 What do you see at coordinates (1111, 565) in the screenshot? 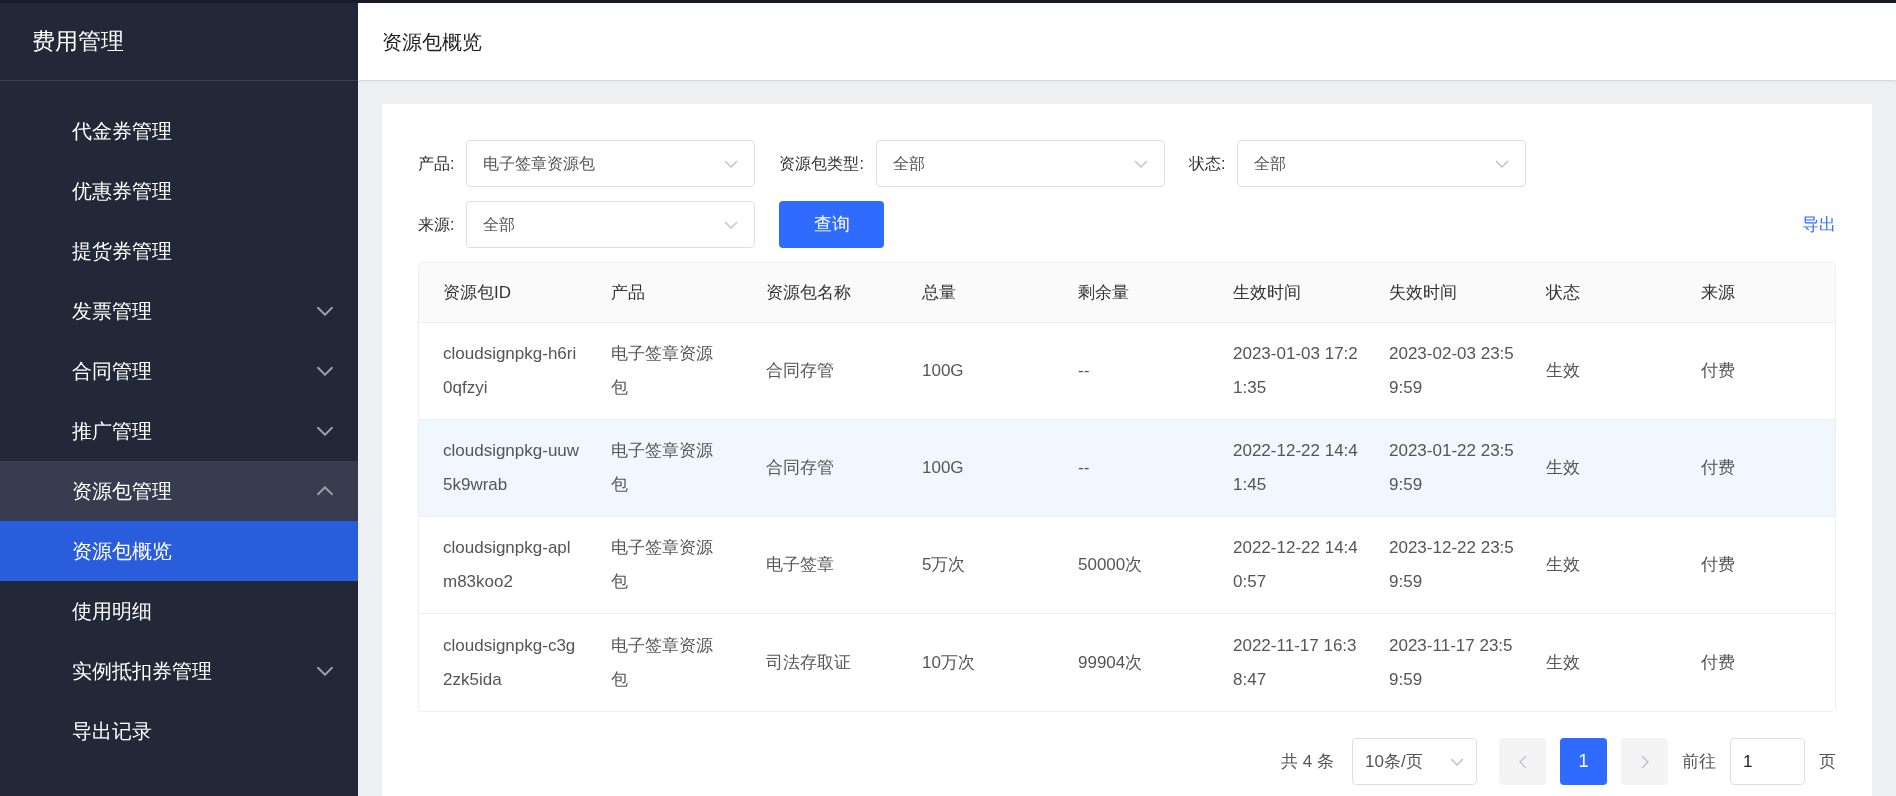
I see `table-cell-text: 50000次` at bounding box center [1111, 565].